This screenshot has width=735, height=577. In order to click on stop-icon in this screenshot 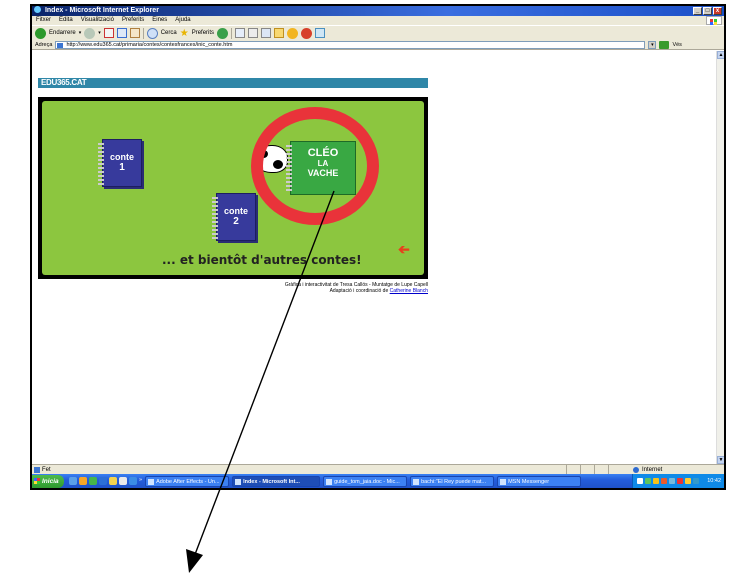, I will do `click(108, 33)`.